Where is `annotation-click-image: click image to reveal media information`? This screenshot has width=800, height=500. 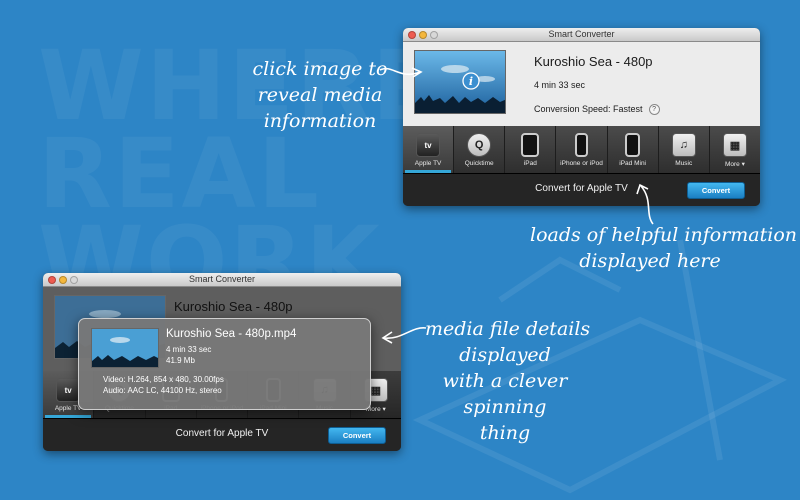
annotation-click-image: click image to reveal media information is located at coordinates (320, 95).